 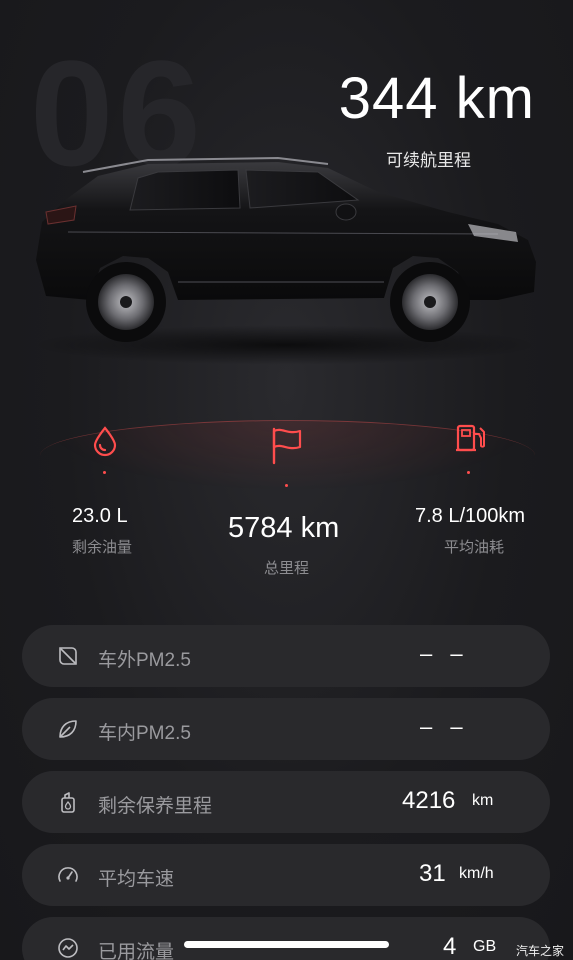 I want to click on speedometer-icon, so click(x=68, y=874).